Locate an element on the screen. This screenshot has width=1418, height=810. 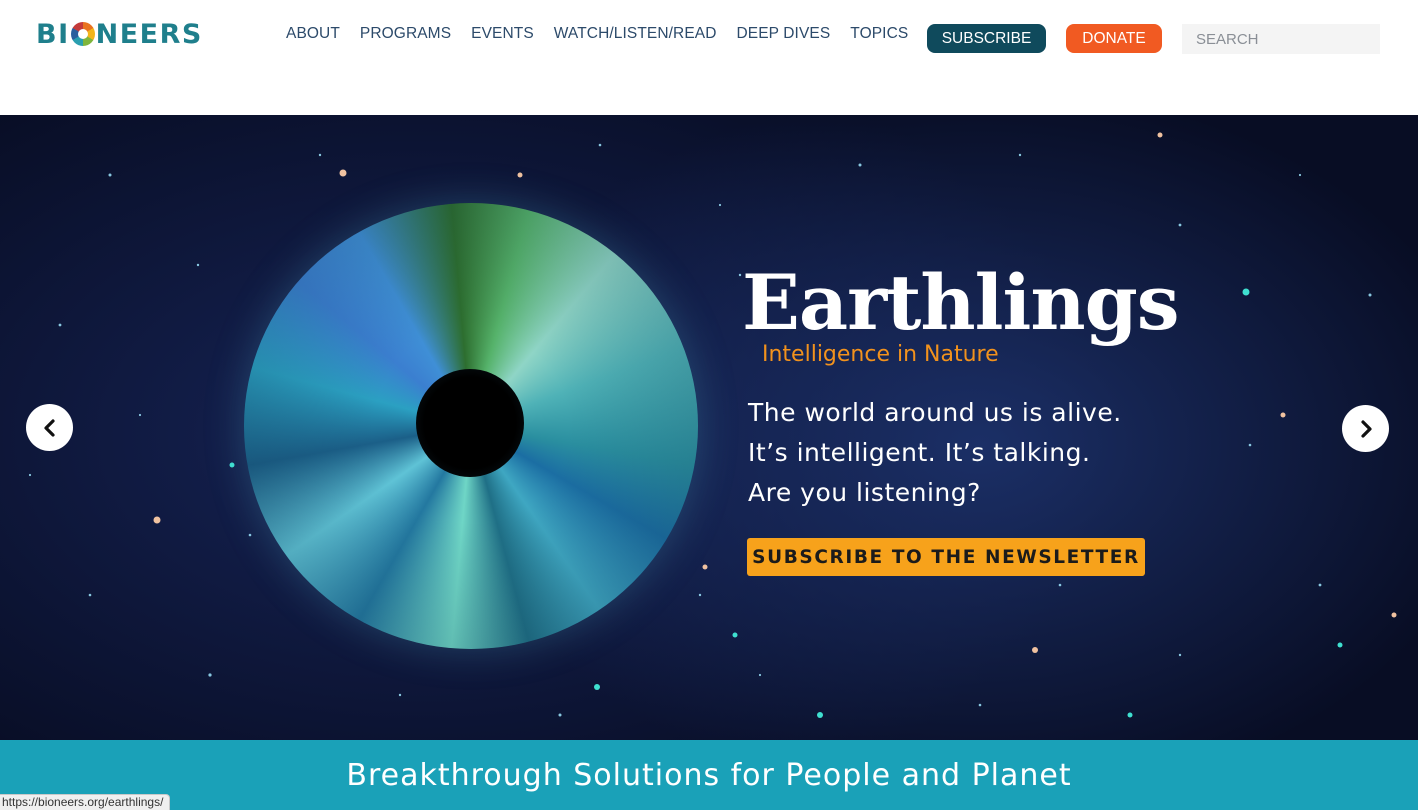
nav-deep-dives: DEEP DIVES is located at coordinates (784, 34).